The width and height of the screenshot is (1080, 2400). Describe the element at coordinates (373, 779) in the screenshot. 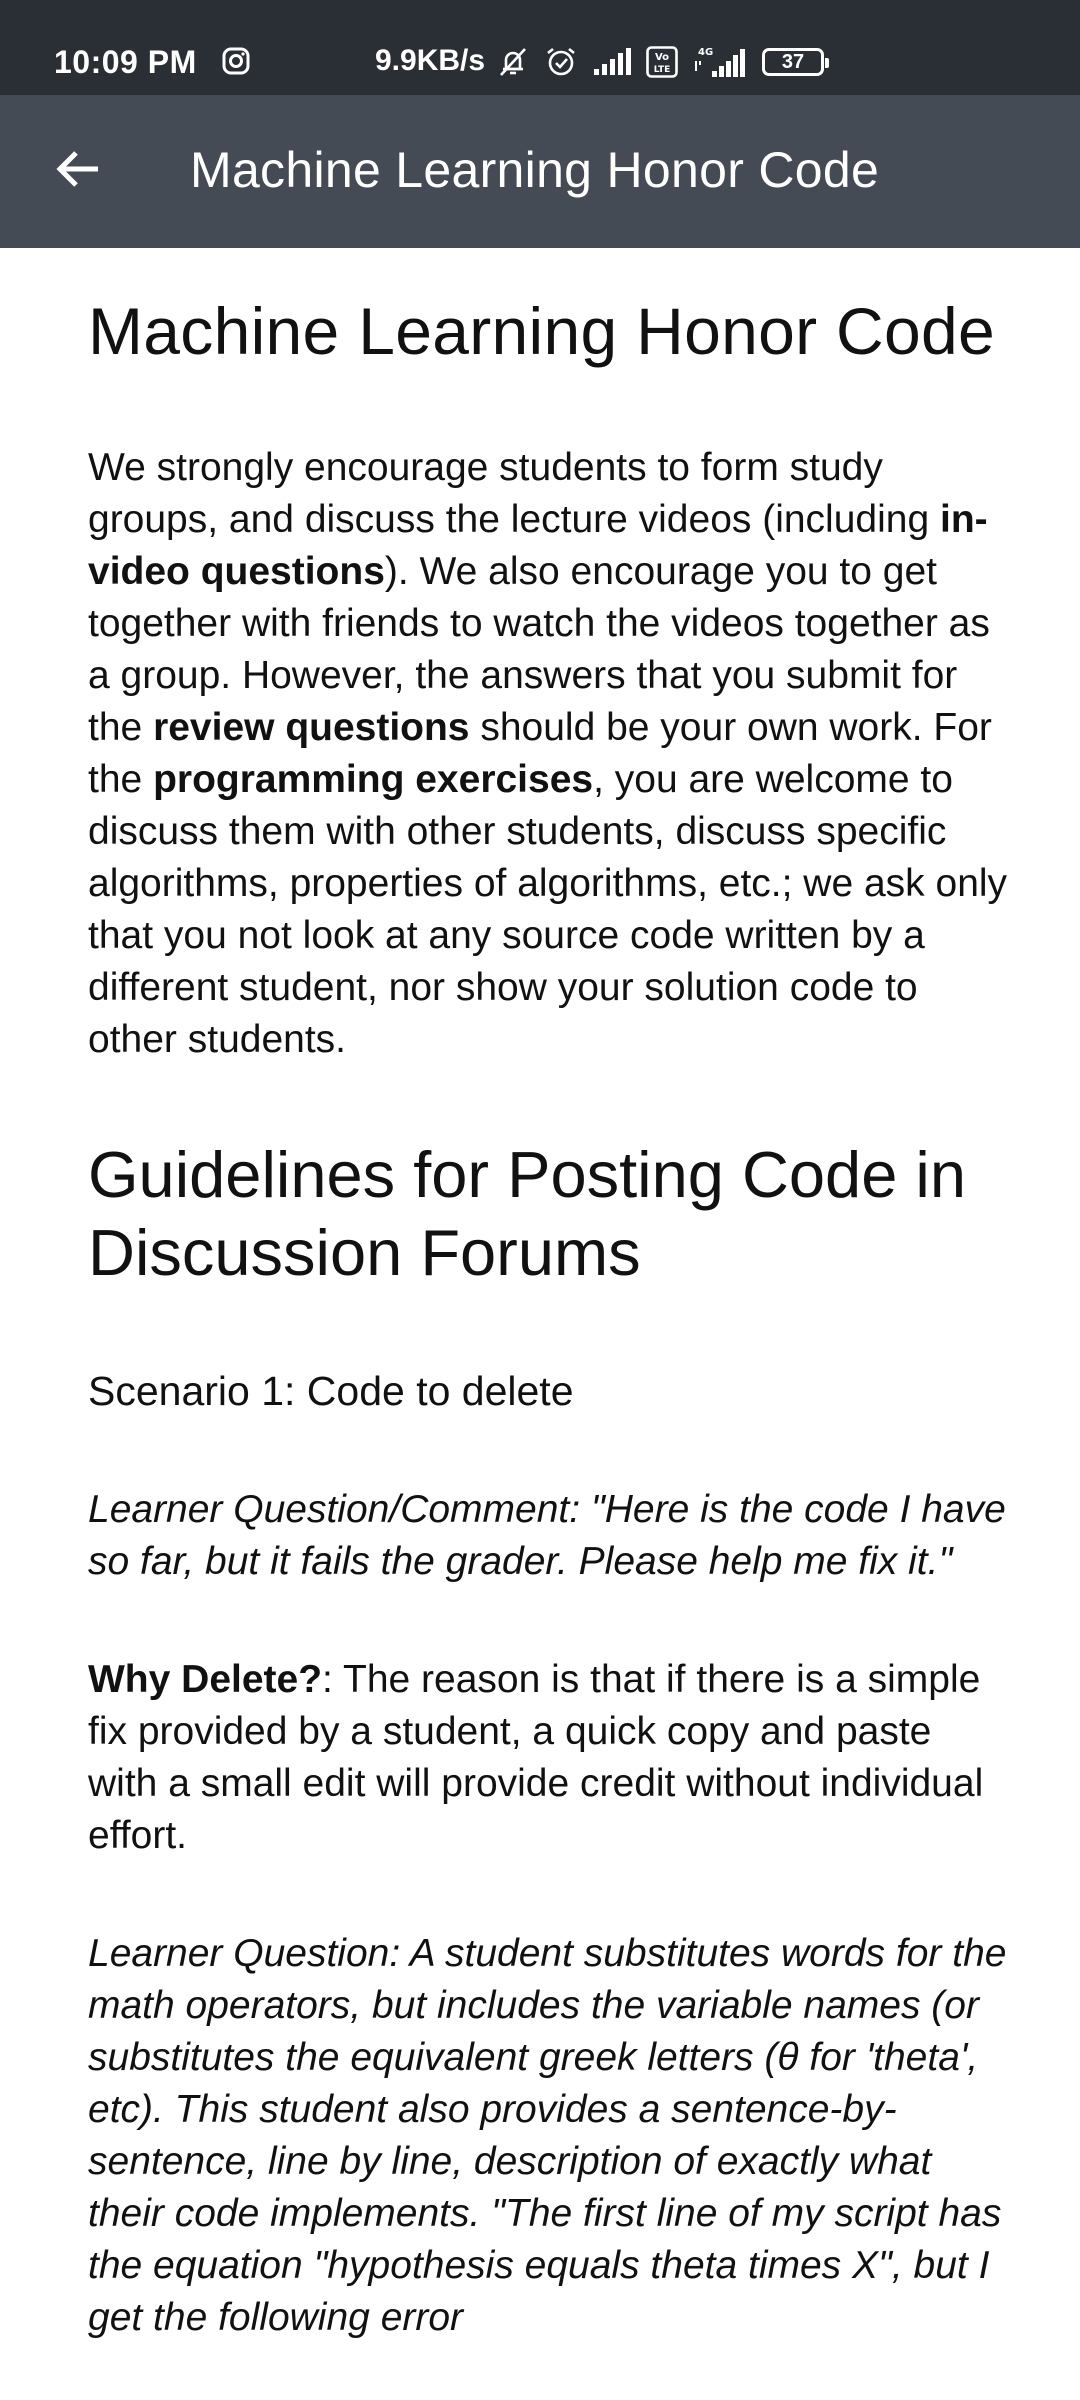

I see `intro-bold-programming: programming exercises` at that location.